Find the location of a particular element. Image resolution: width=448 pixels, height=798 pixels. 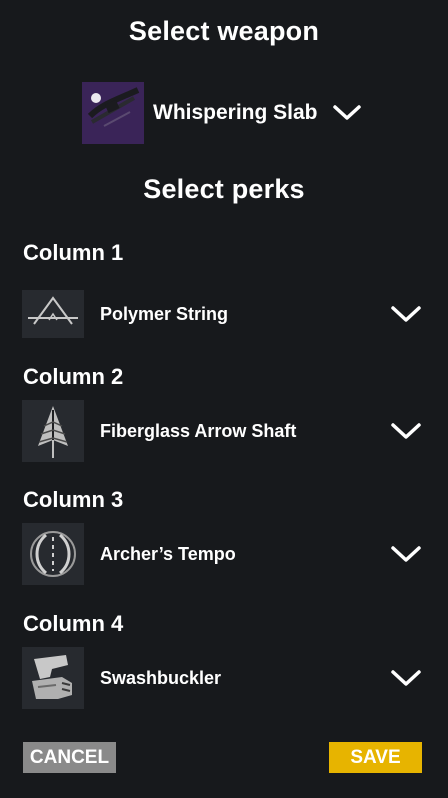

perk-selector-column-1: Polymer String is located at coordinates (224, 314).